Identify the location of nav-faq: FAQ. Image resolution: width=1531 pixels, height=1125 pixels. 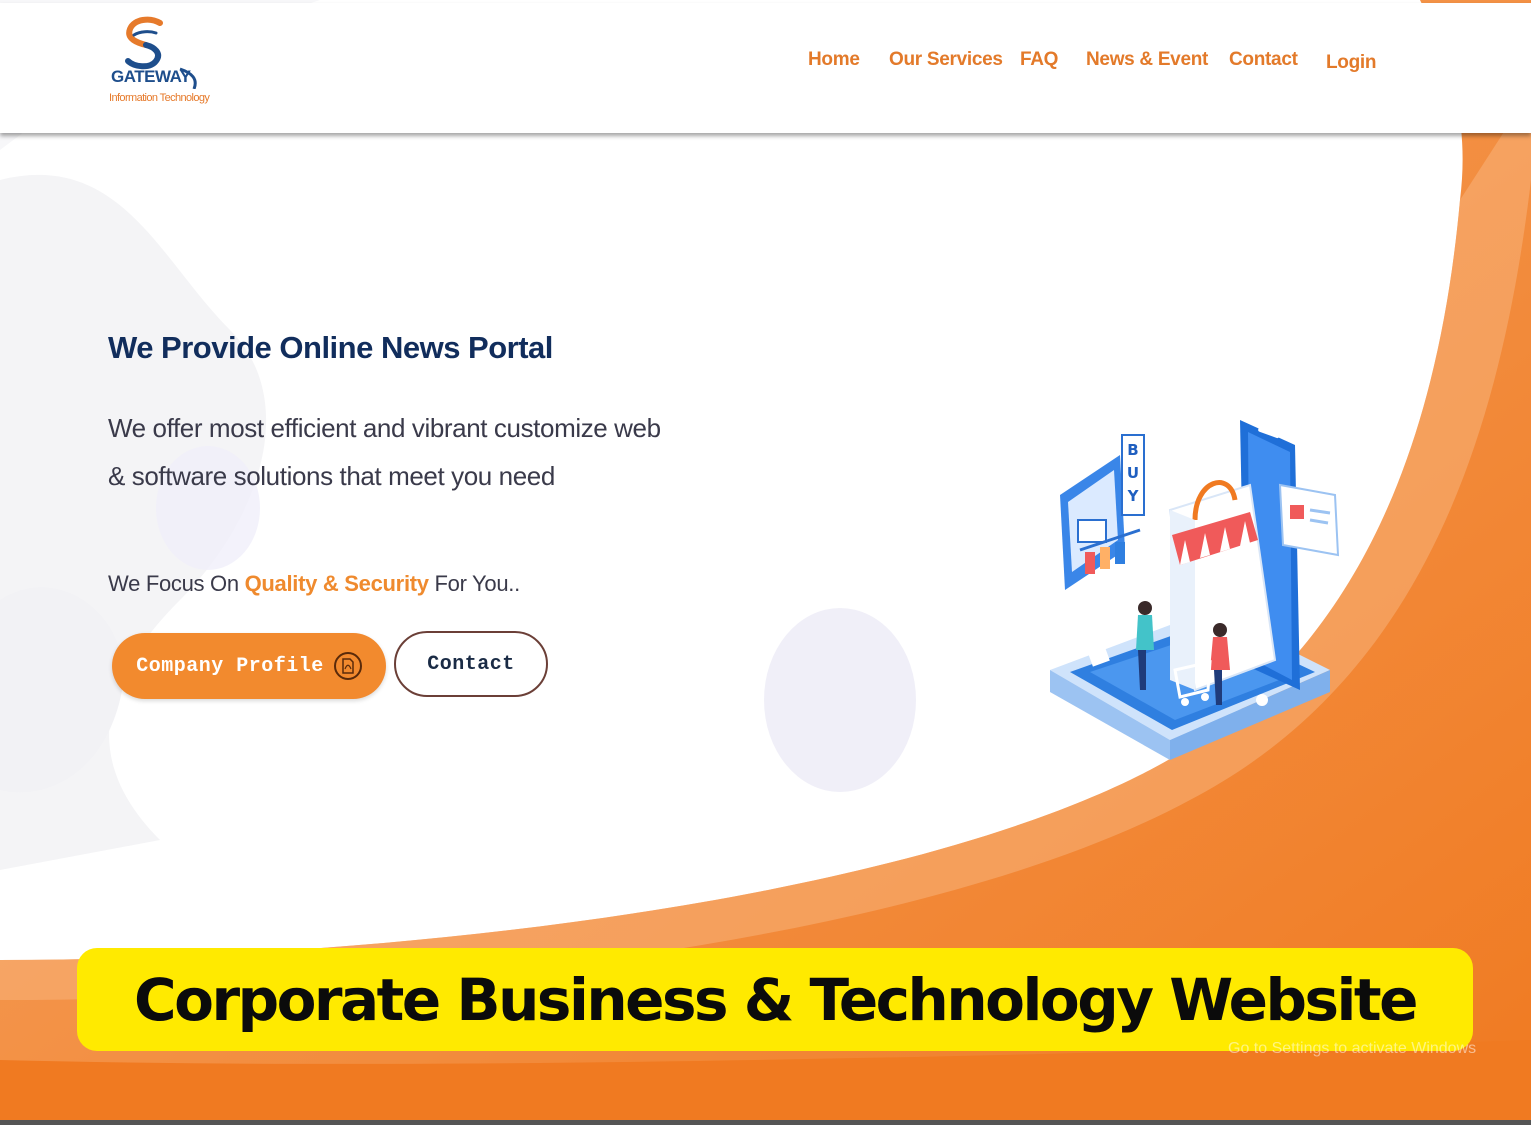
(1039, 60).